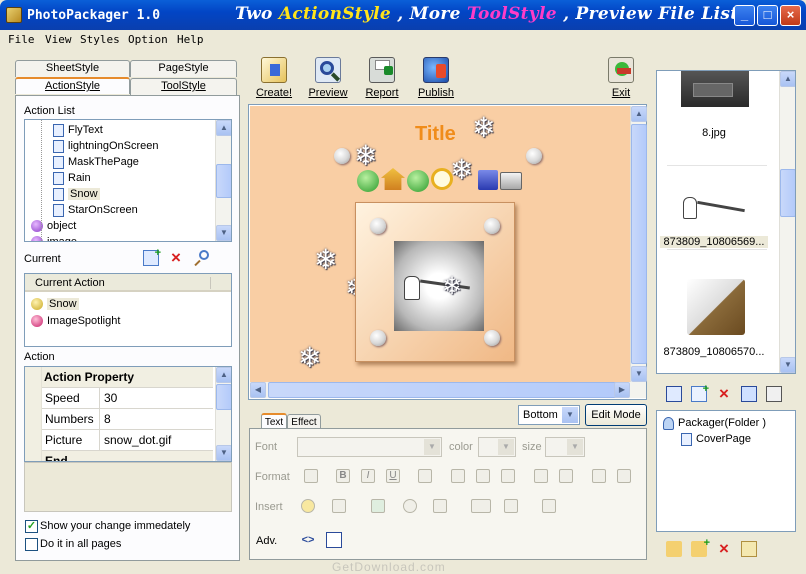 This screenshot has height=574, width=806. I want to click on delete-folder-icon: ×, so click(724, 548).